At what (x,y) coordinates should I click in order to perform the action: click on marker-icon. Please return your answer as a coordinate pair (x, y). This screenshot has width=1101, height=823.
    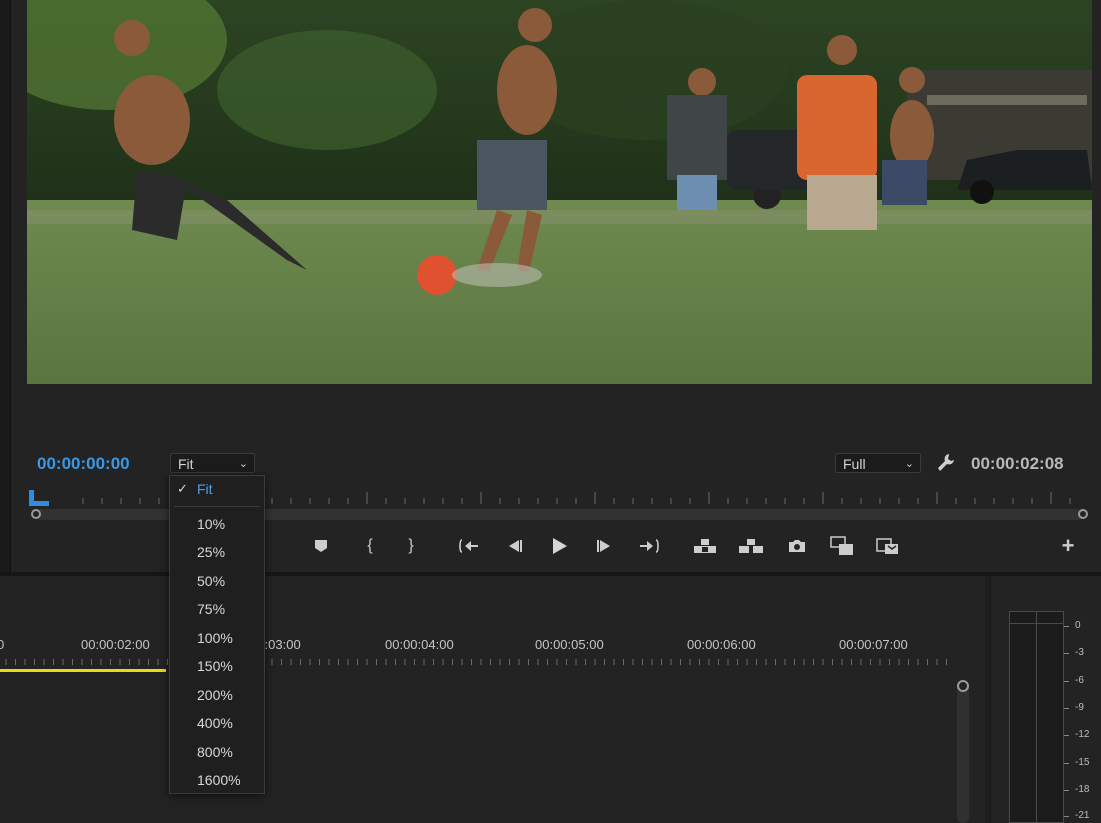
    Looking at the image, I should click on (321, 546).